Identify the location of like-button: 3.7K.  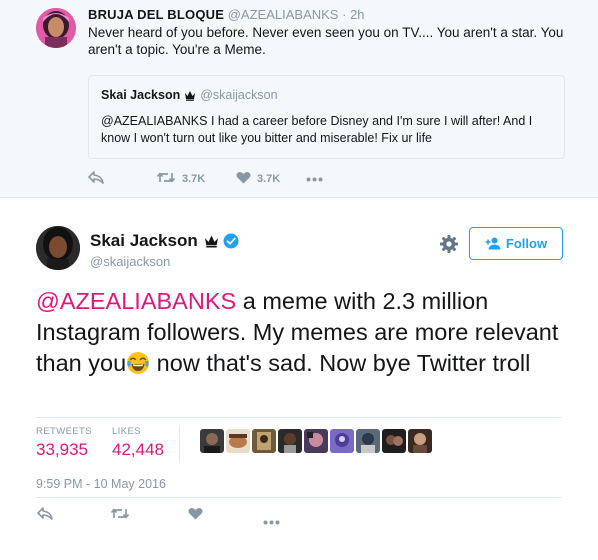
(271, 179).